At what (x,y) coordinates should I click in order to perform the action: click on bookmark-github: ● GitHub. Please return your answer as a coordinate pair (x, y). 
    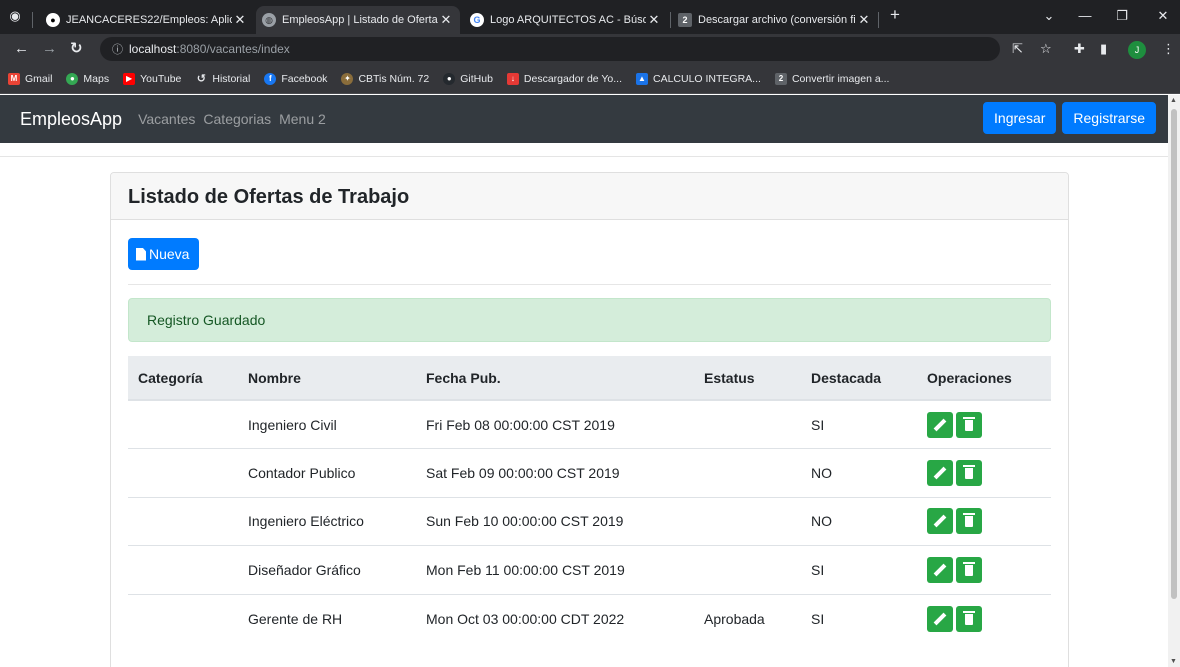
    Looking at the image, I should click on (468, 78).